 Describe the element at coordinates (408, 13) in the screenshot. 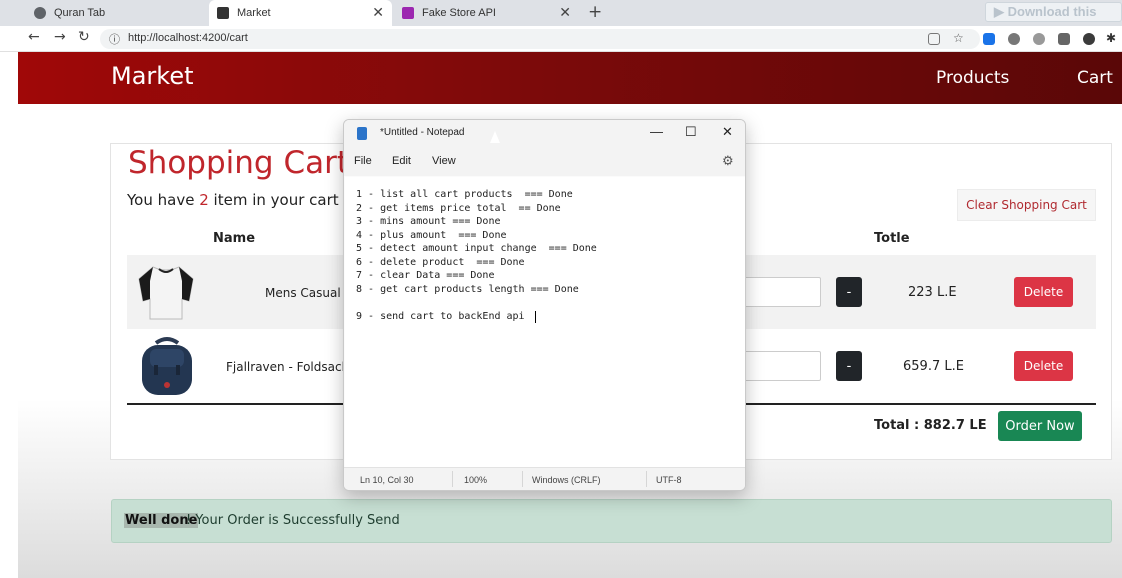

I see `fakestore-icon` at that location.